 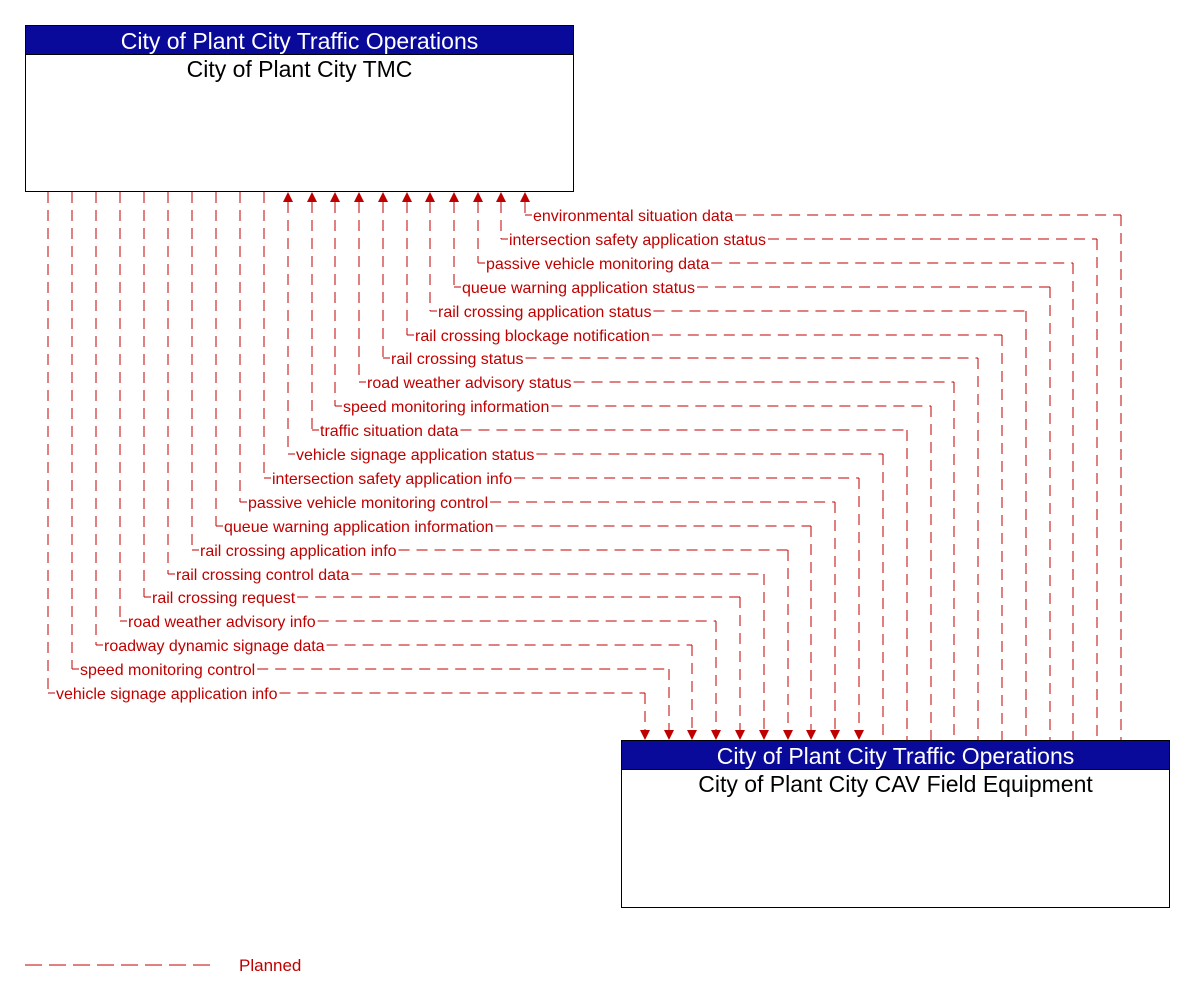 What do you see at coordinates (224, 598) in the screenshot?
I see `flow-label: rail crossing request` at bounding box center [224, 598].